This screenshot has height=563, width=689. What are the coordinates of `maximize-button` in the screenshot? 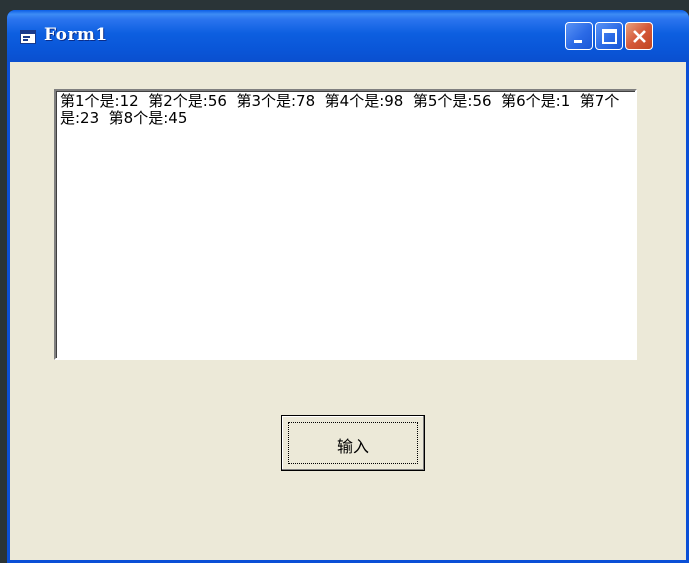 It's located at (609, 36).